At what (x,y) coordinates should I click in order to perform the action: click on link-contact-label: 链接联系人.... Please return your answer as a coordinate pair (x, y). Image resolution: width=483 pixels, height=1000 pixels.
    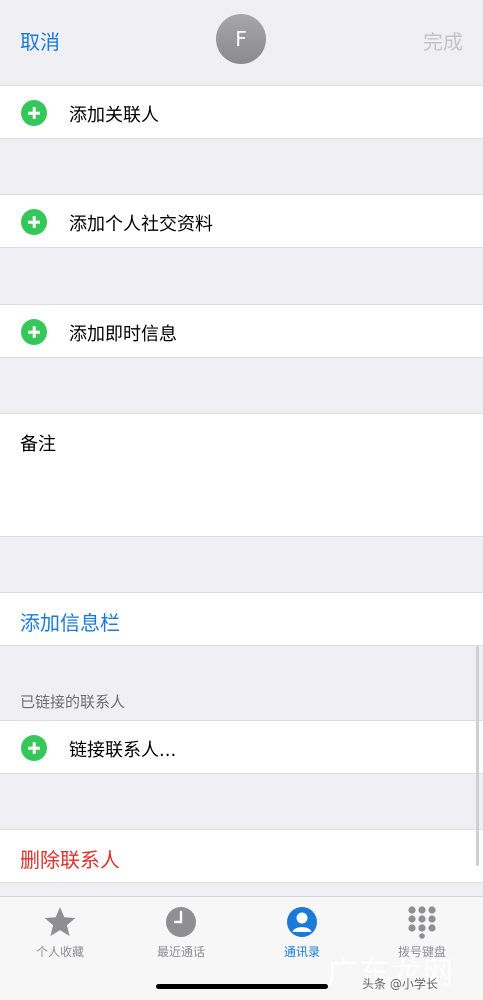
    Looking at the image, I should click on (123, 750).